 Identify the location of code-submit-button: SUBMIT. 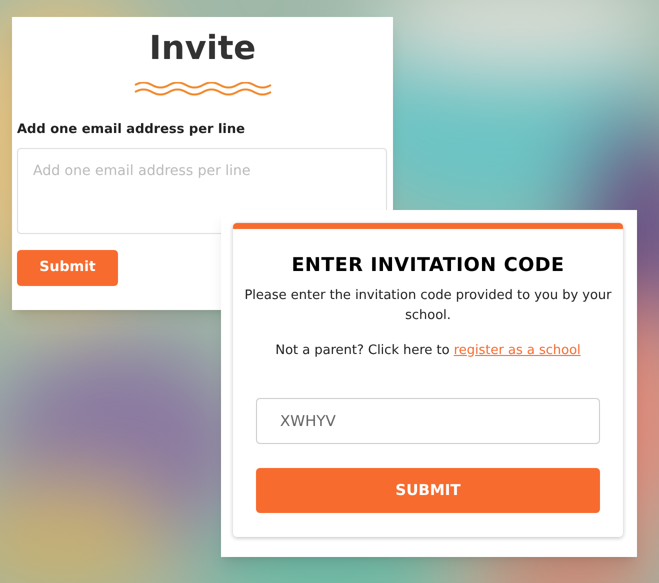
(428, 490).